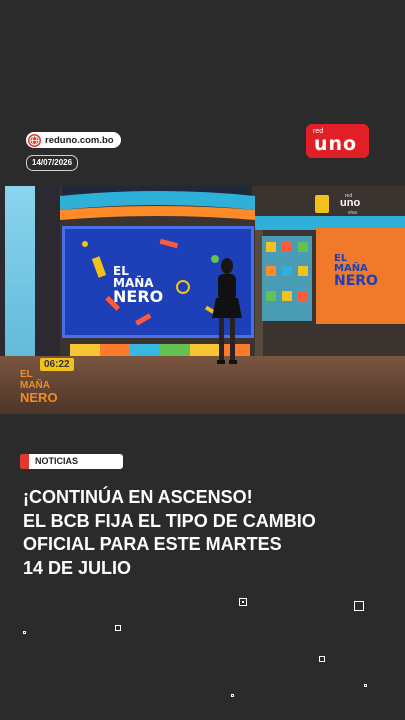 This screenshot has height=720, width=405. I want to click on channel-badge-sub: viva, so click(352, 213).